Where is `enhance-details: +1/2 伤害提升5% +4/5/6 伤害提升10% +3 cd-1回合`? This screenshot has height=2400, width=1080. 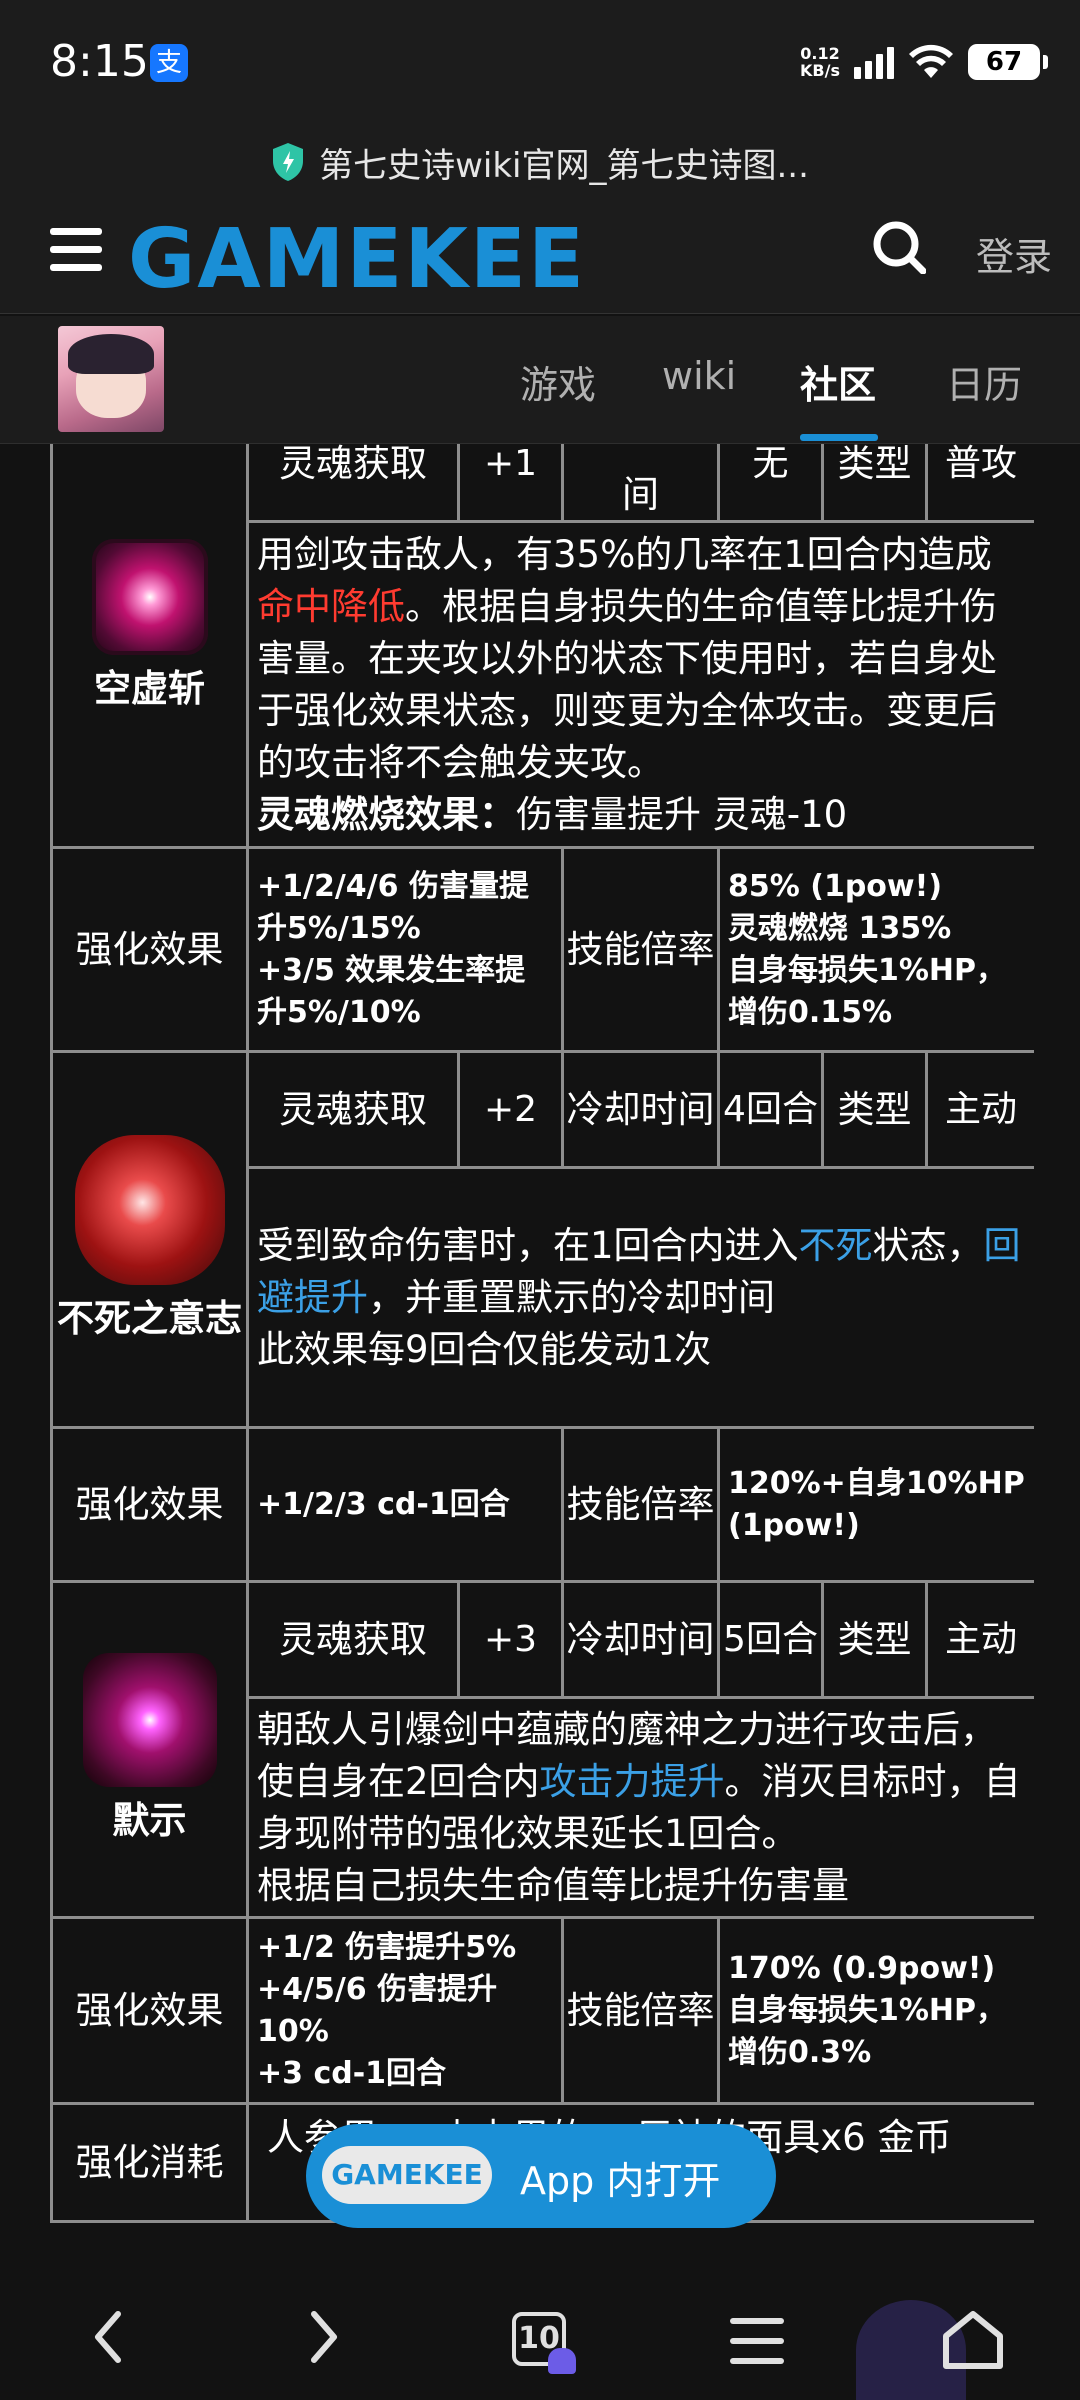 enhance-details: +1/2 伤害提升5% +4/5/6 伤害提升10% +3 cd-1回合 is located at coordinates (405, 2010).